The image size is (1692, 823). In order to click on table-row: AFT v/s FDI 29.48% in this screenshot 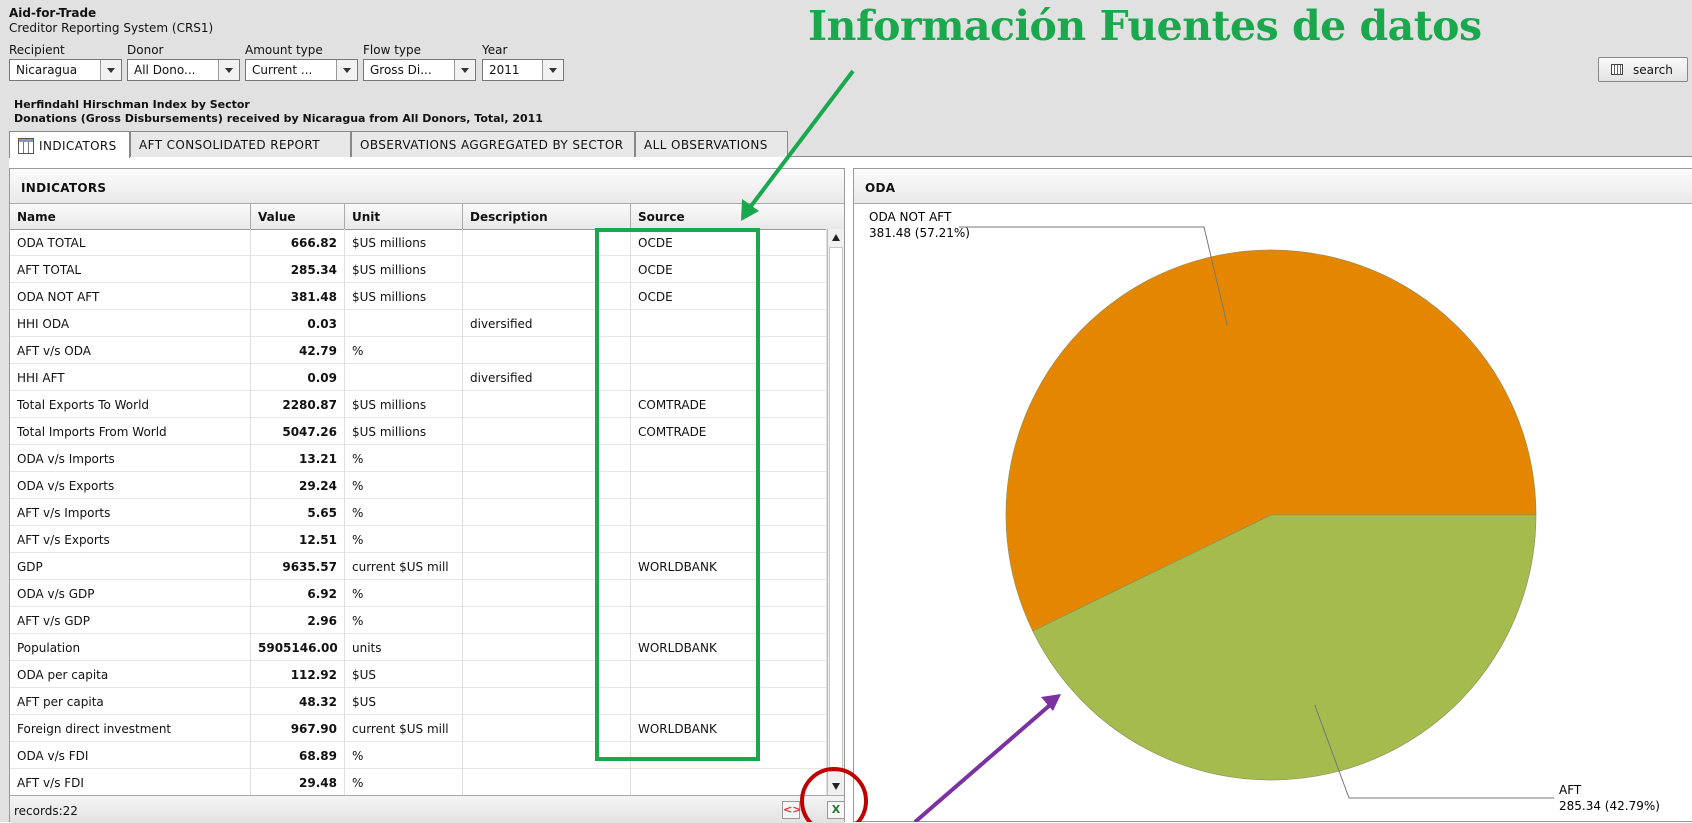, I will do `click(418, 782)`.